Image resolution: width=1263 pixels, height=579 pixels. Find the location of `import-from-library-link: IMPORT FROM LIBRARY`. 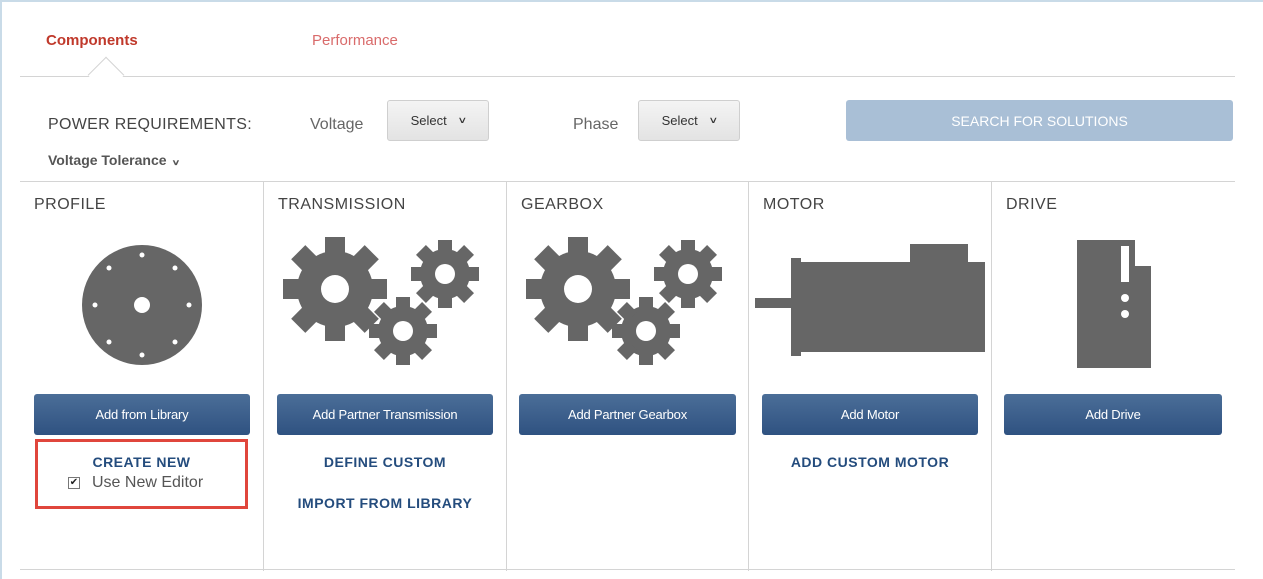

import-from-library-link: IMPORT FROM LIBRARY is located at coordinates (385, 503).